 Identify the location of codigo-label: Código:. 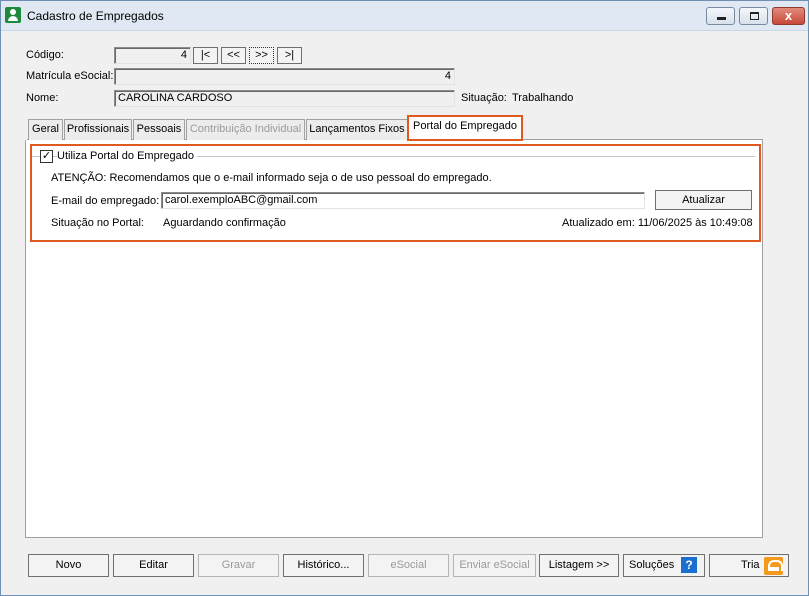
(45, 55).